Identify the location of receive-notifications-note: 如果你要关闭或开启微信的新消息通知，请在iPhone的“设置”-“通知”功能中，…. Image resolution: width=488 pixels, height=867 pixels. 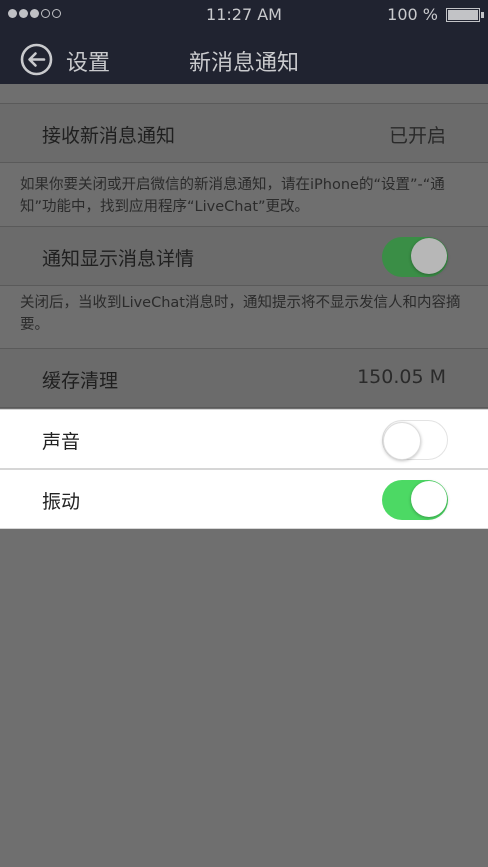
(232, 196).